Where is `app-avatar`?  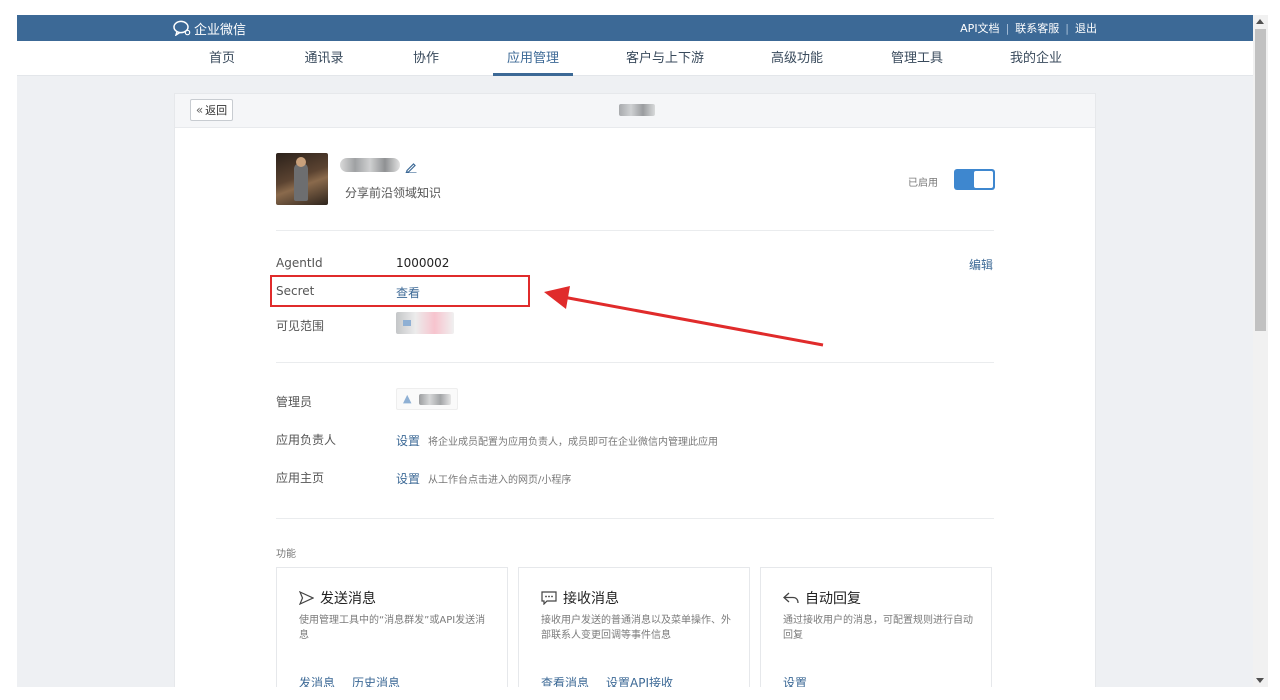 app-avatar is located at coordinates (302, 179).